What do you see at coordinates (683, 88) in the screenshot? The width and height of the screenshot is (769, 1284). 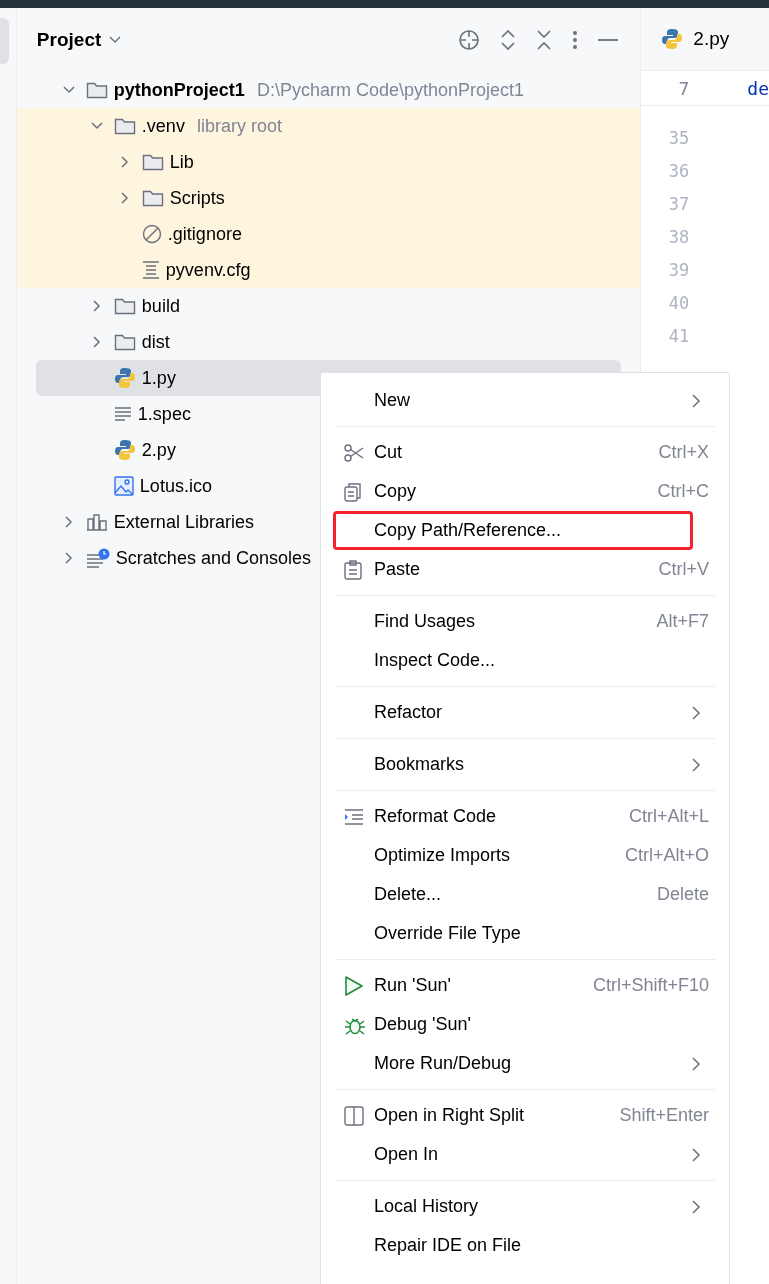 I see `line-number: 7` at bounding box center [683, 88].